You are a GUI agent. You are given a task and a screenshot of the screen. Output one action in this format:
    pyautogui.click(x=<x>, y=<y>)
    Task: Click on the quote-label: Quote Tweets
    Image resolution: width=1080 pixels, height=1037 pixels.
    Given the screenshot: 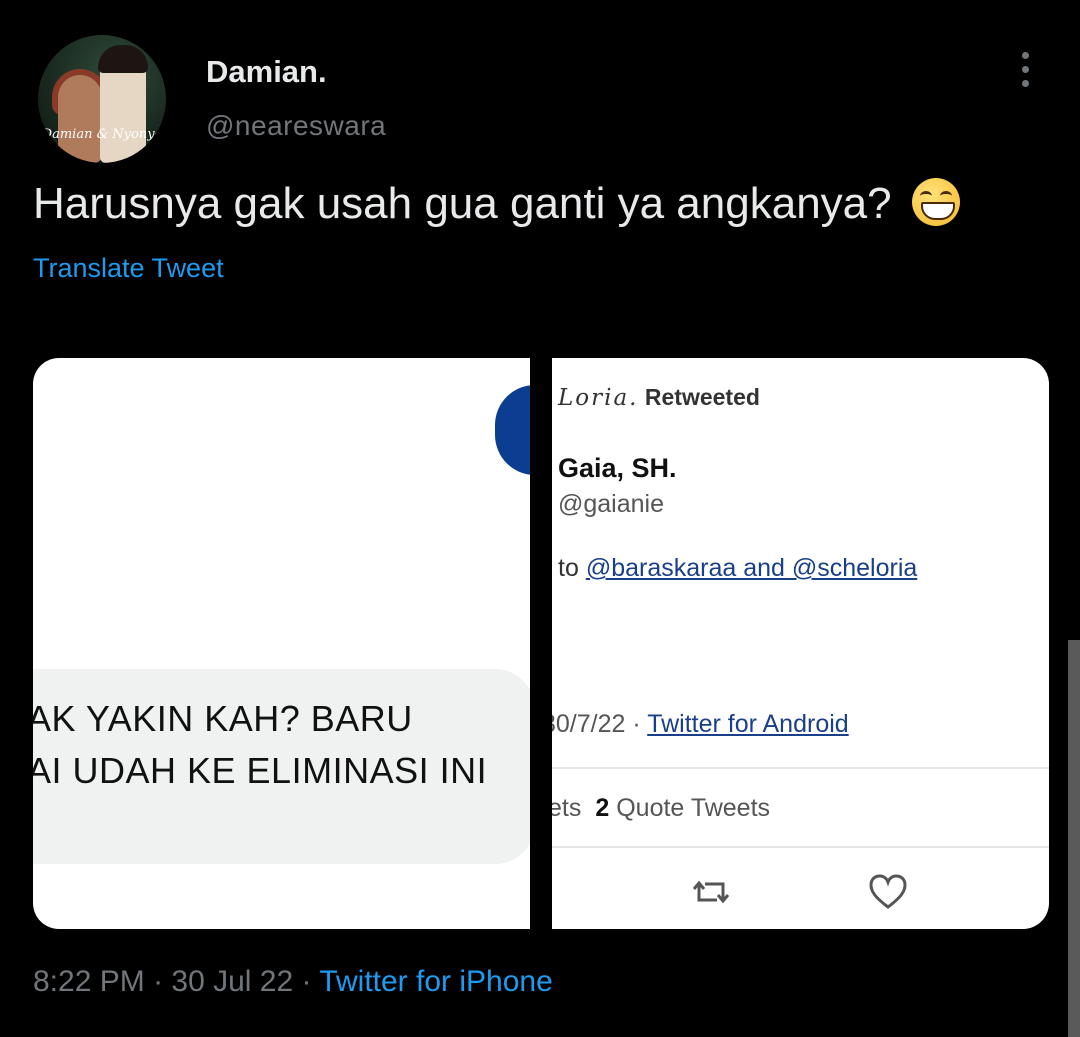 What is the action you would take?
    pyautogui.click(x=693, y=808)
    